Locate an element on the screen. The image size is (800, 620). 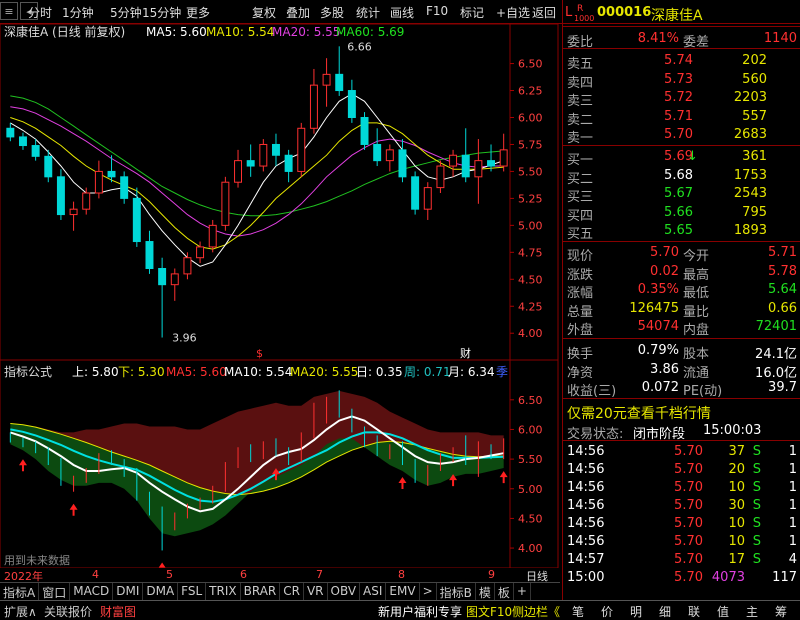
badge-level: 1000 is located at coordinates (584, 18).